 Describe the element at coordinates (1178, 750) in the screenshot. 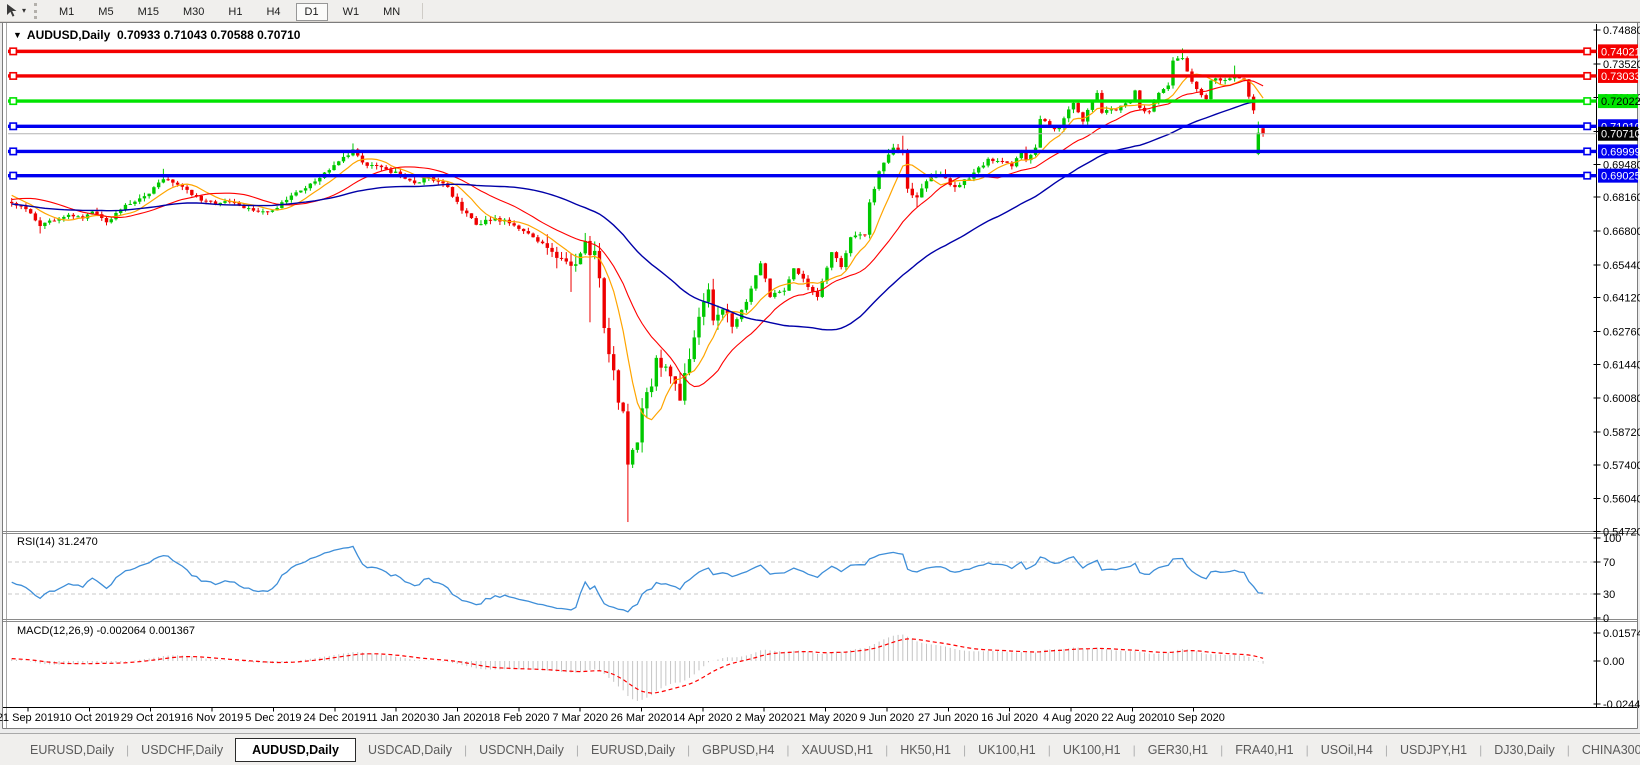

I see `chart-tab-ger30-h1: GER30,H1` at that location.